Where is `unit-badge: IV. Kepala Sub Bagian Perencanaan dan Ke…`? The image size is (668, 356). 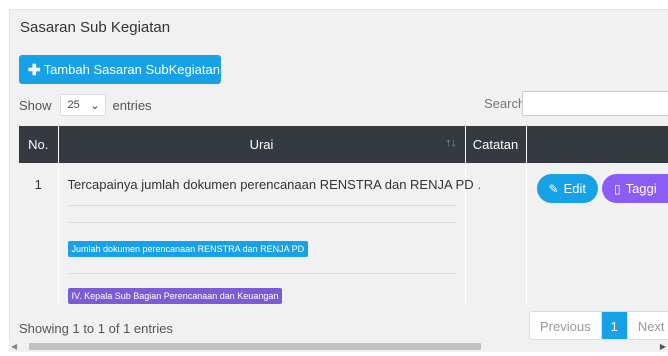
unit-badge: IV. Kepala Sub Bagian Perencanaan dan Ke… is located at coordinates (175, 296).